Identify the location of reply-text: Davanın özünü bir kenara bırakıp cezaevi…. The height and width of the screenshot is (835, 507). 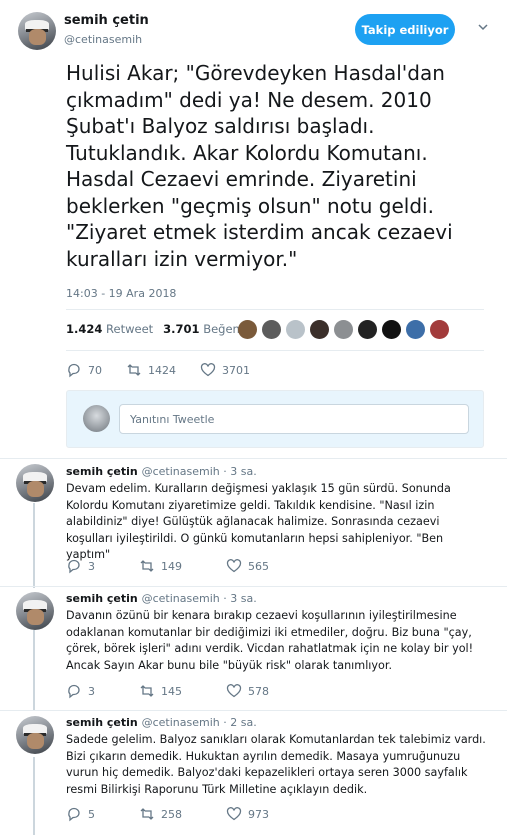
(270, 640).